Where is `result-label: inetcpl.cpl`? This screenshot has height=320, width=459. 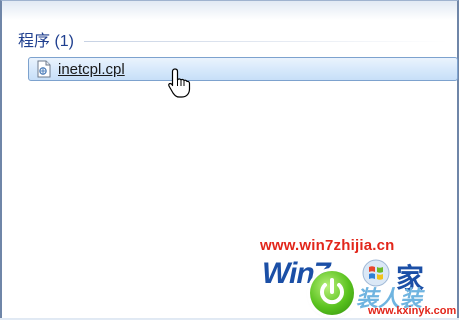 result-label: inetcpl.cpl is located at coordinates (91, 69).